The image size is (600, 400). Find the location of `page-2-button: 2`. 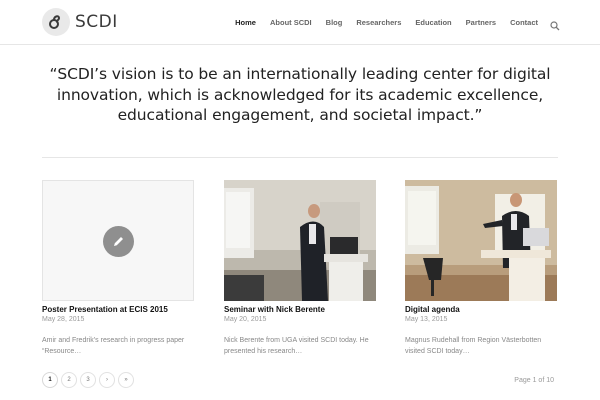

page-2-button: 2 is located at coordinates (69, 380).